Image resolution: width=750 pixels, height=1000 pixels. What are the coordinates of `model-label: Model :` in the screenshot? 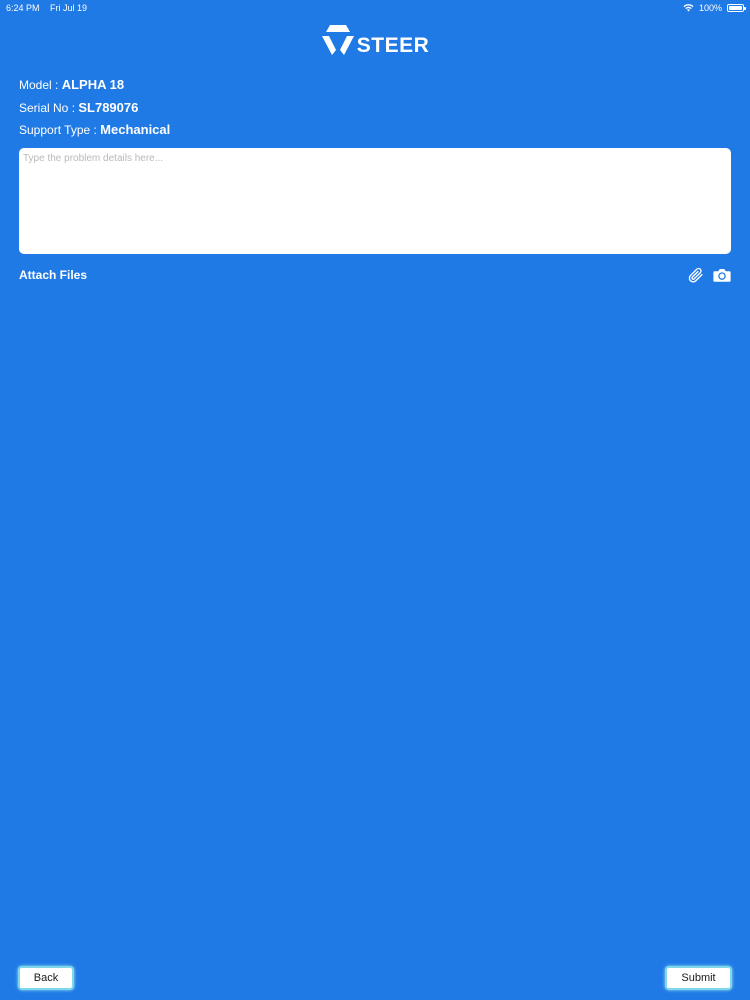 It's located at (40, 85).